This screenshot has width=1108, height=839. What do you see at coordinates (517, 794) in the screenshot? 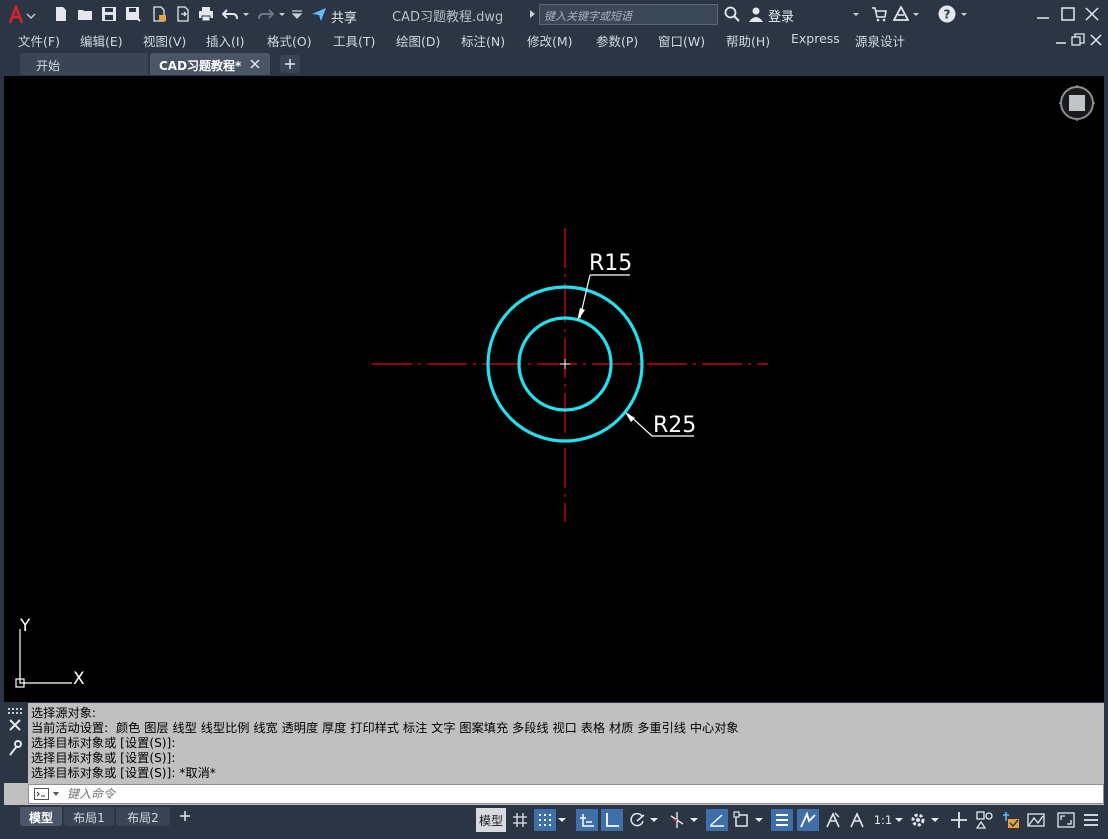
I see `command-input` at bounding box center [517, 794].